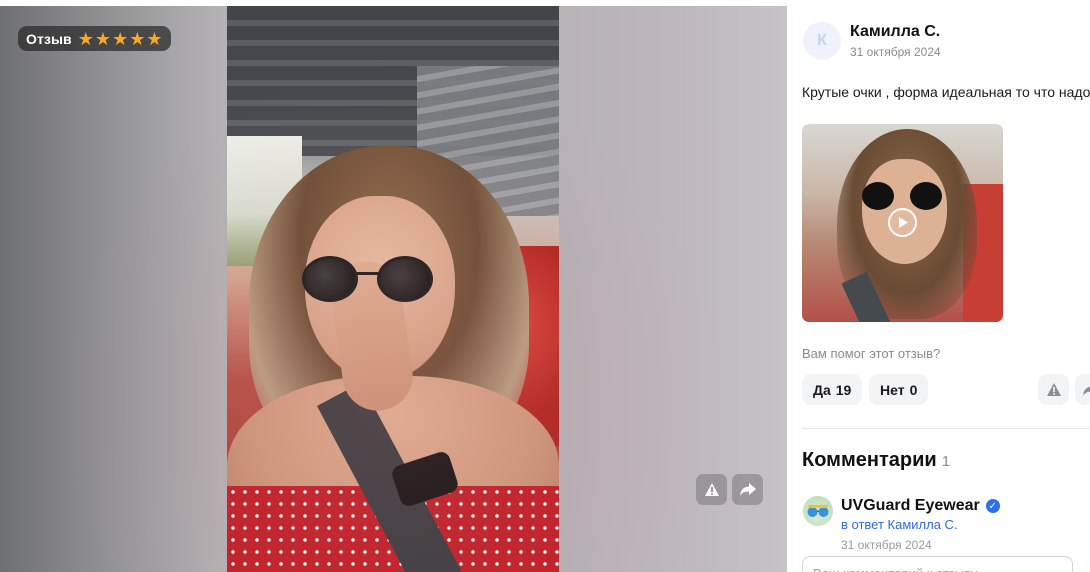 Image resolution: width=1090 pixels, height=572 pixels. I want to click on seller-avatar, so click(818, 511).